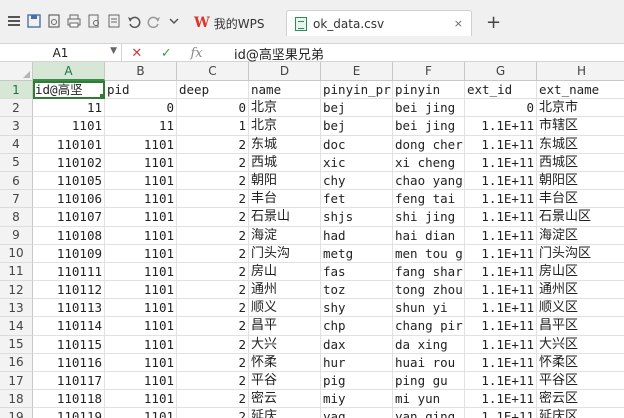 The height and width of the screenshot is (418, 624). What do you see at coordinates (61, 53) in the screenshot?
I see `name-box: A1 ▼` at bounding box center [61, 53].